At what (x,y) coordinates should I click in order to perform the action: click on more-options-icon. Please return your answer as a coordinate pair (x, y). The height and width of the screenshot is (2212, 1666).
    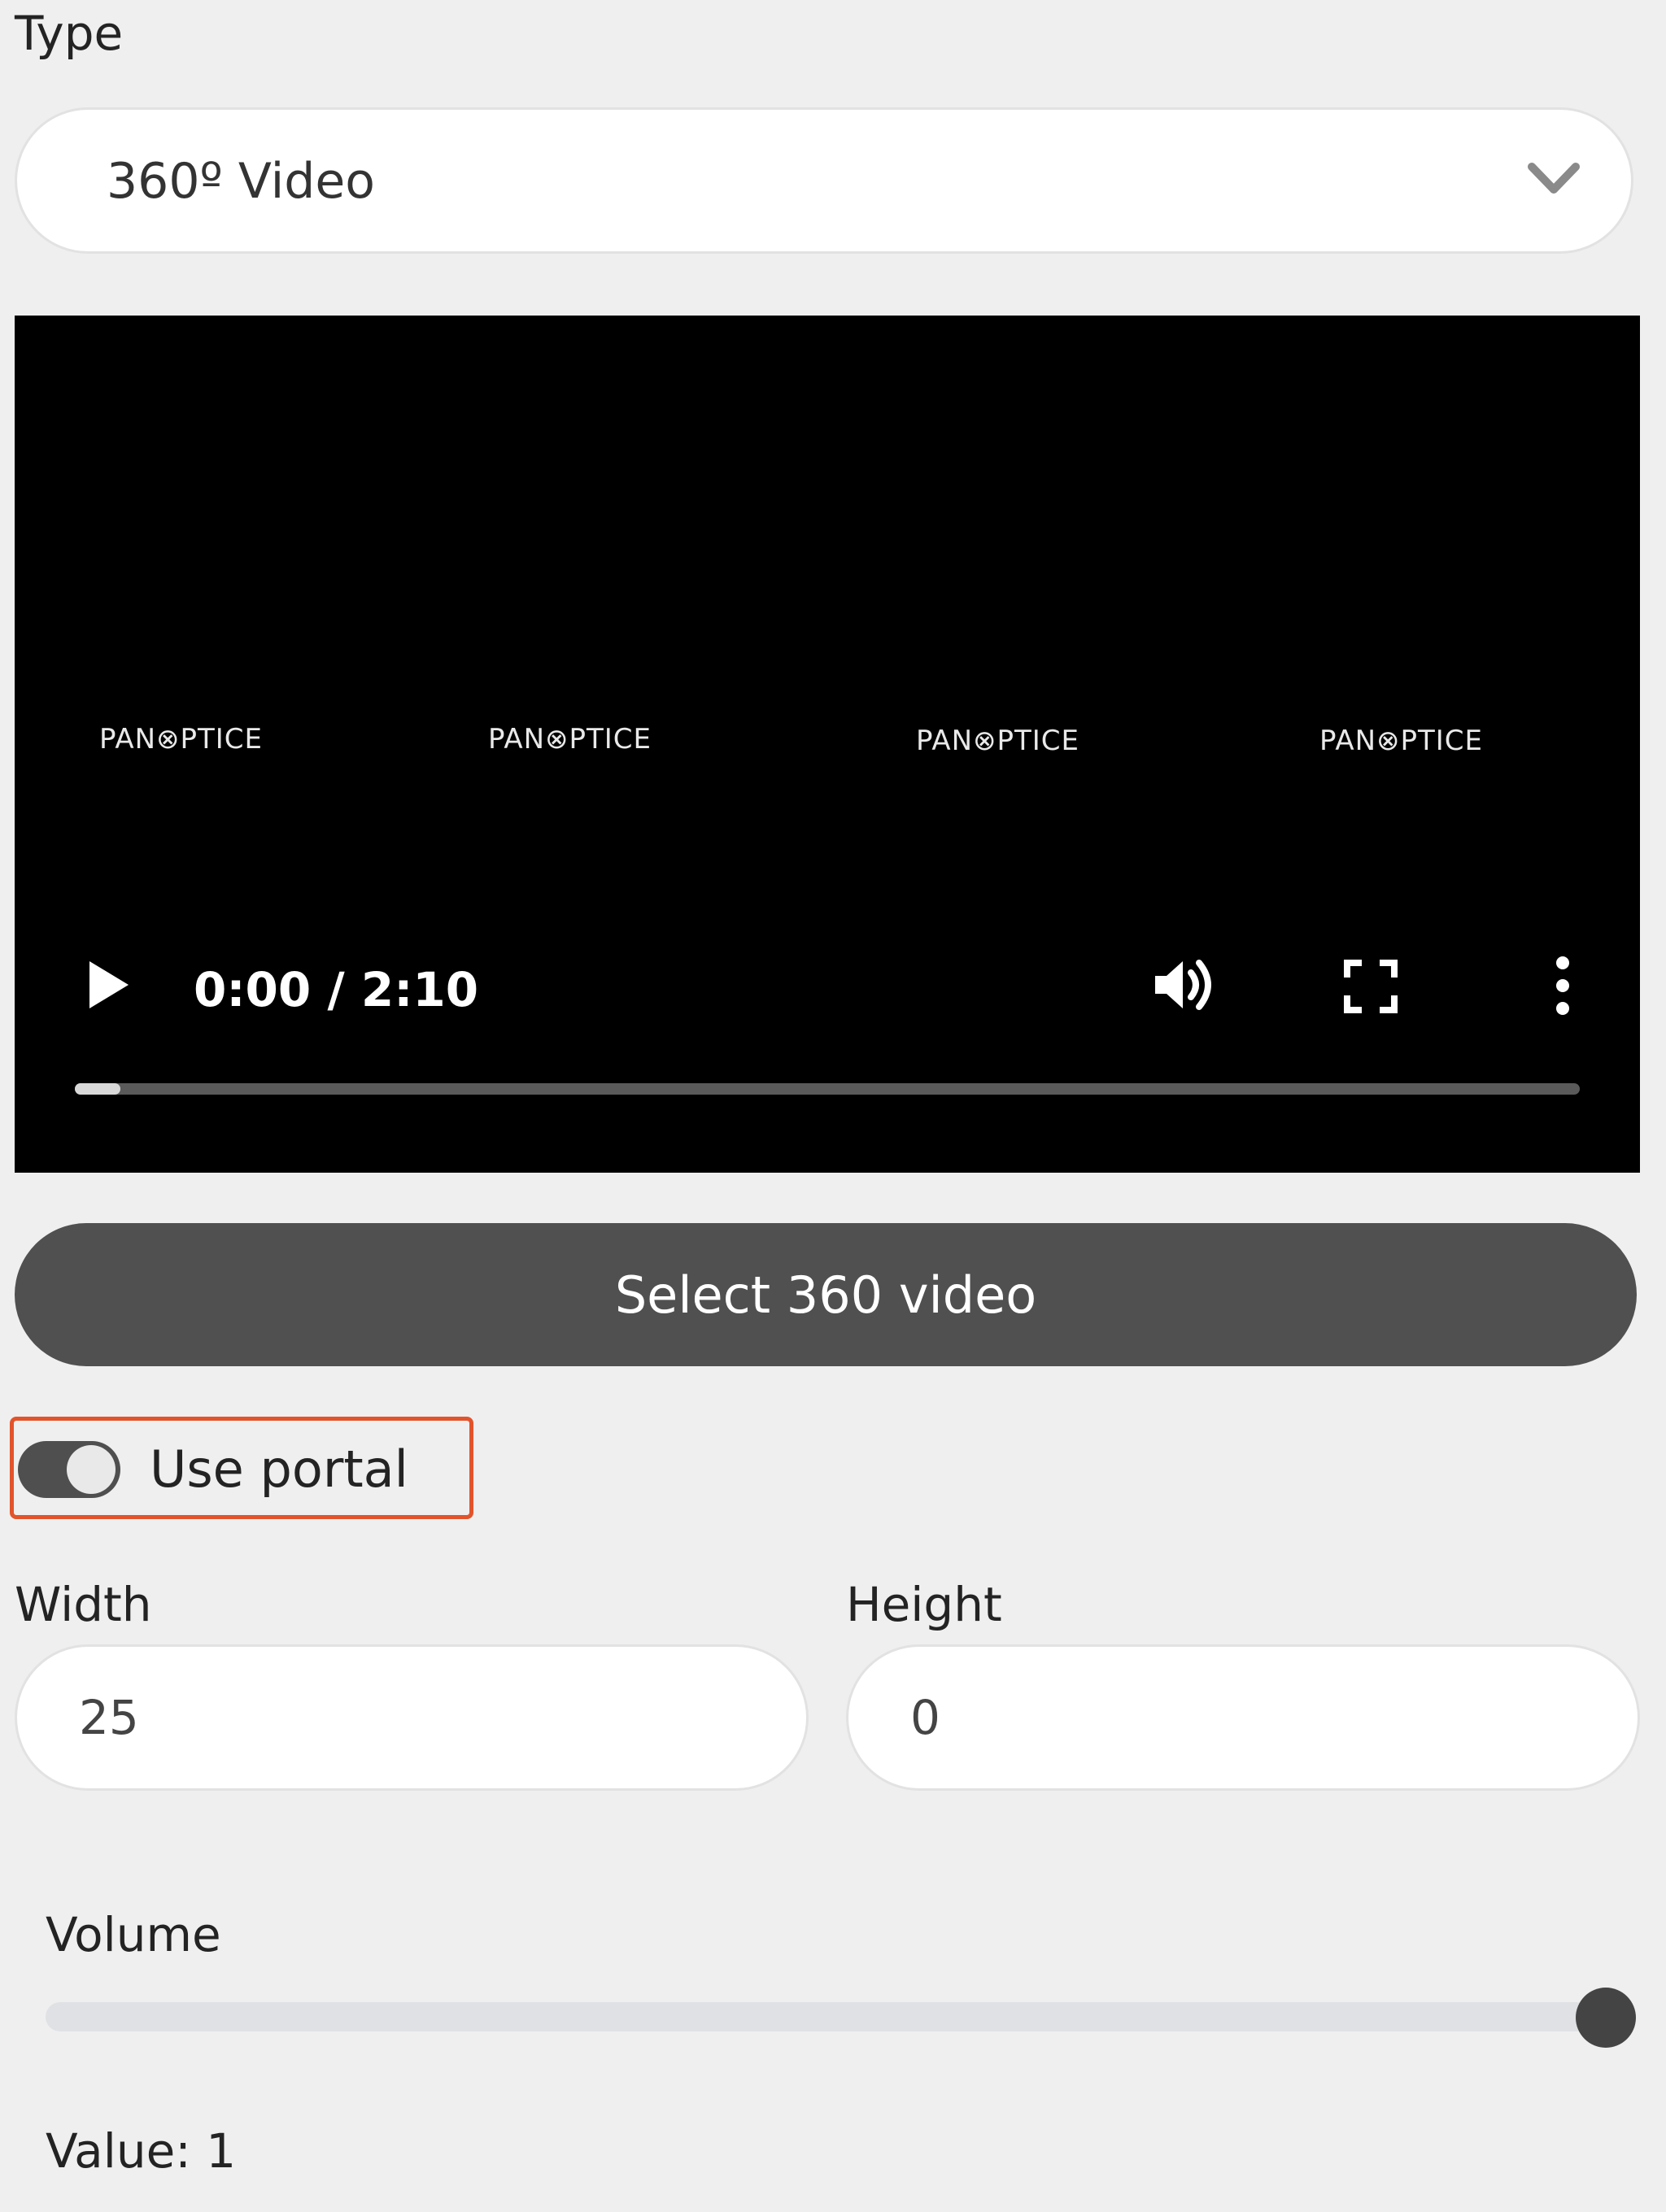
    Looking at the image, I should click on (1562, 985).